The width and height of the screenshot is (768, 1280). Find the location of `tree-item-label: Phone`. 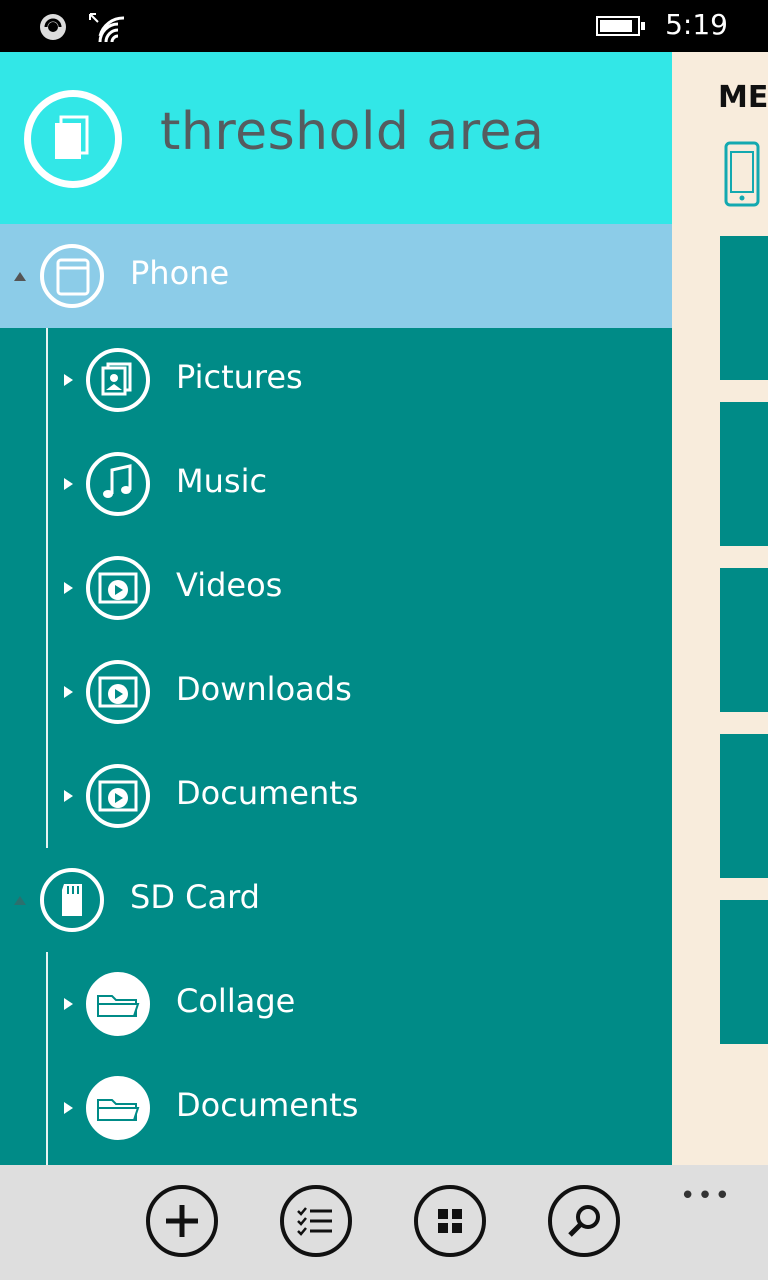

tree-item-label: Phone is located at coordinates (180, 273).